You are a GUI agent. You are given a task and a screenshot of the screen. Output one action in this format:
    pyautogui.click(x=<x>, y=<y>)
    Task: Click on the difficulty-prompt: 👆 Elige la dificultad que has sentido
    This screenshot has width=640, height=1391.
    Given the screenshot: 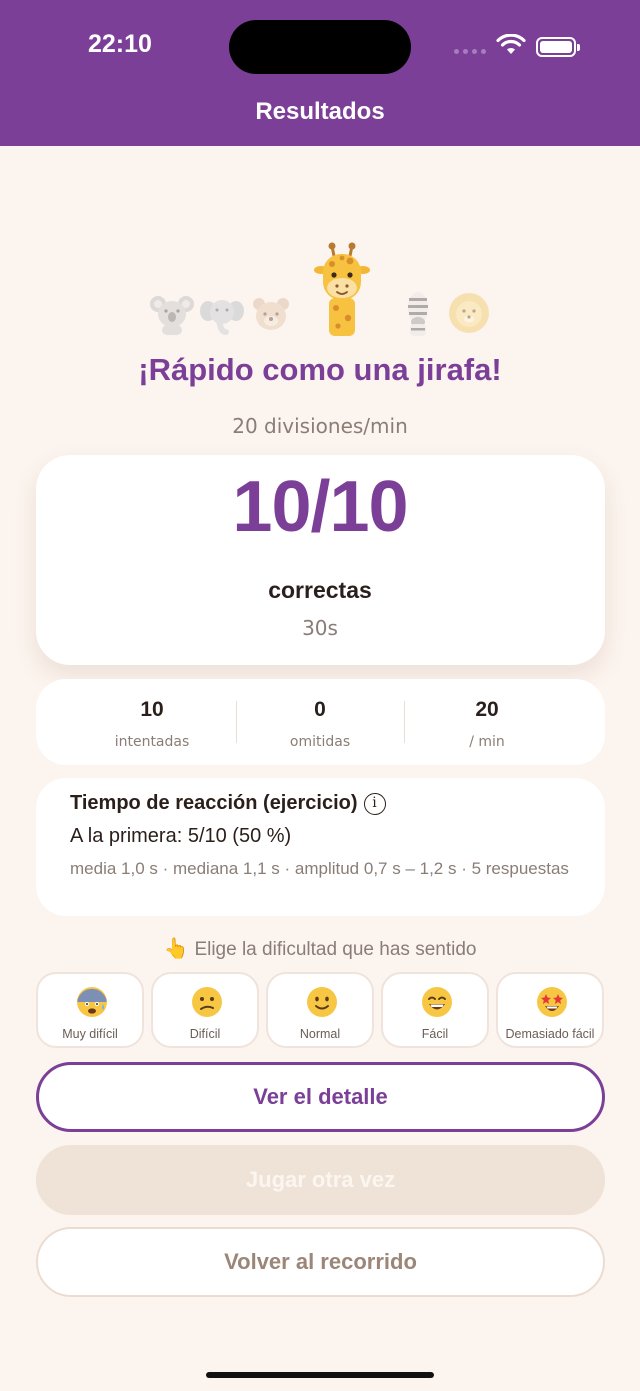 What is the action you would take?
    pyautogui.click(x=320, y=948)
    